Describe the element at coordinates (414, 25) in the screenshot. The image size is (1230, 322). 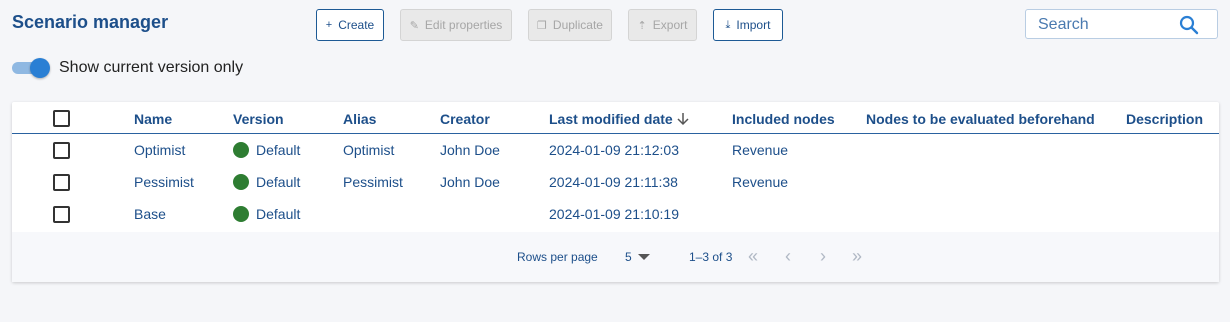
I see `edit-icon: ✎` at that location.